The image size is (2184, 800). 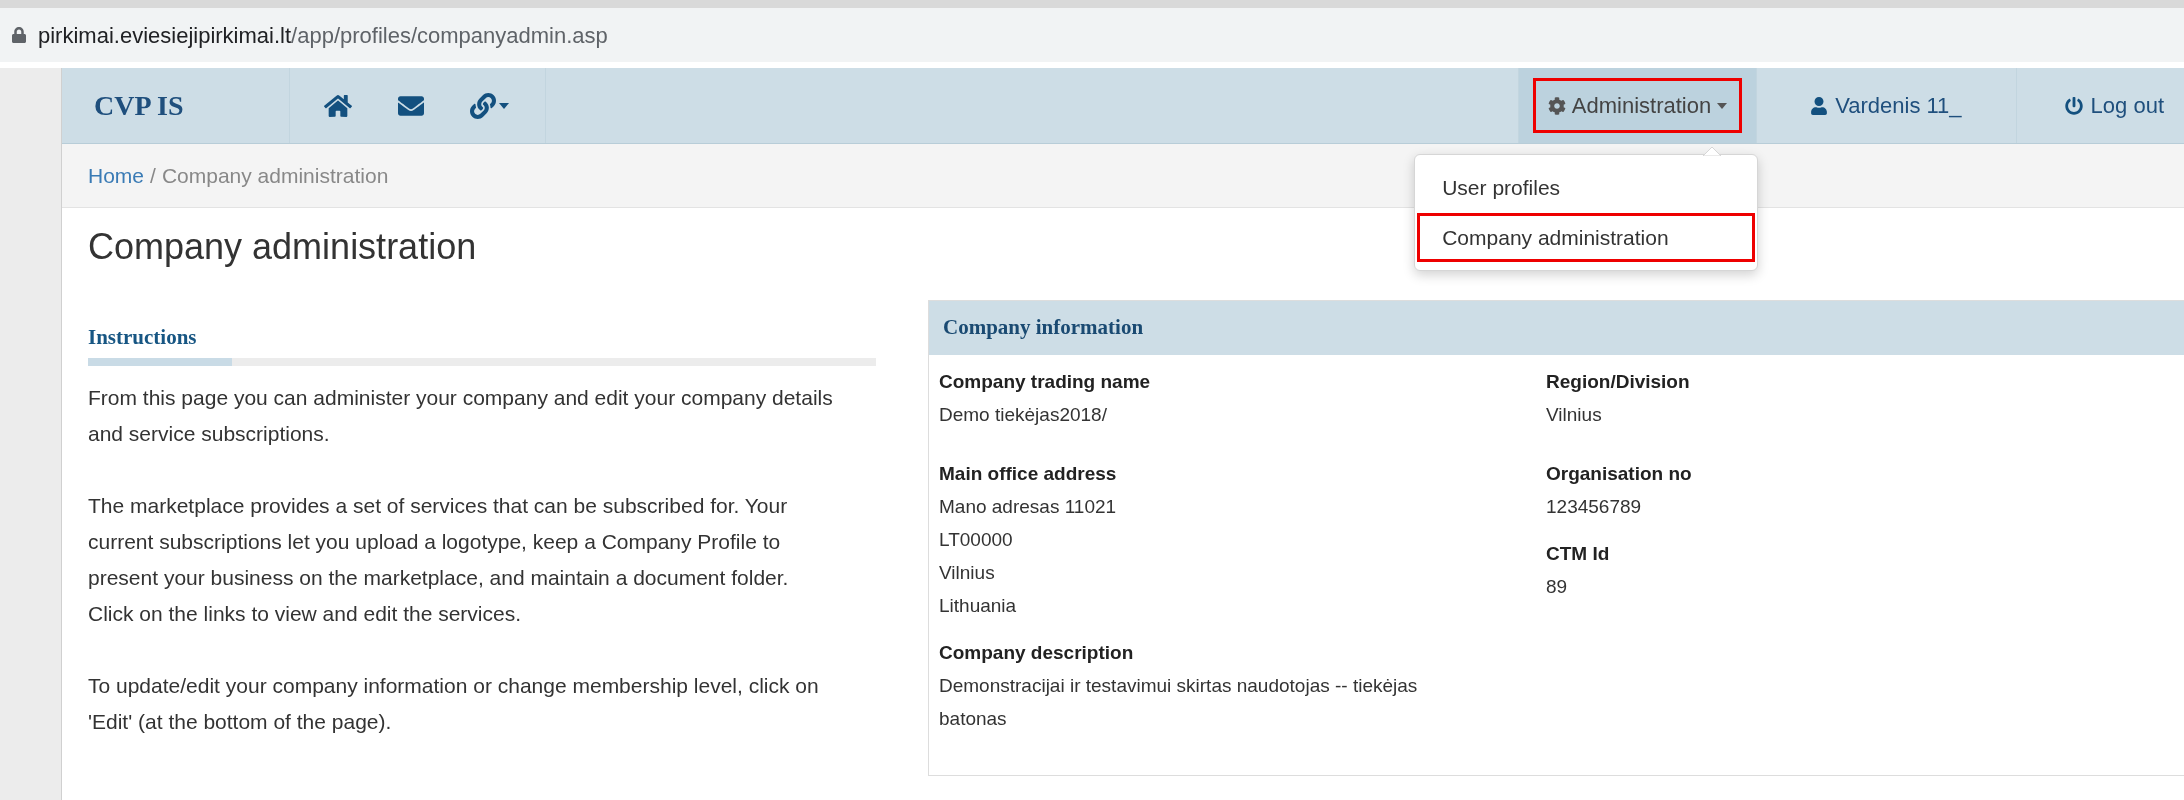 I want to click on gear-icon, so click(x=1556, y=105).